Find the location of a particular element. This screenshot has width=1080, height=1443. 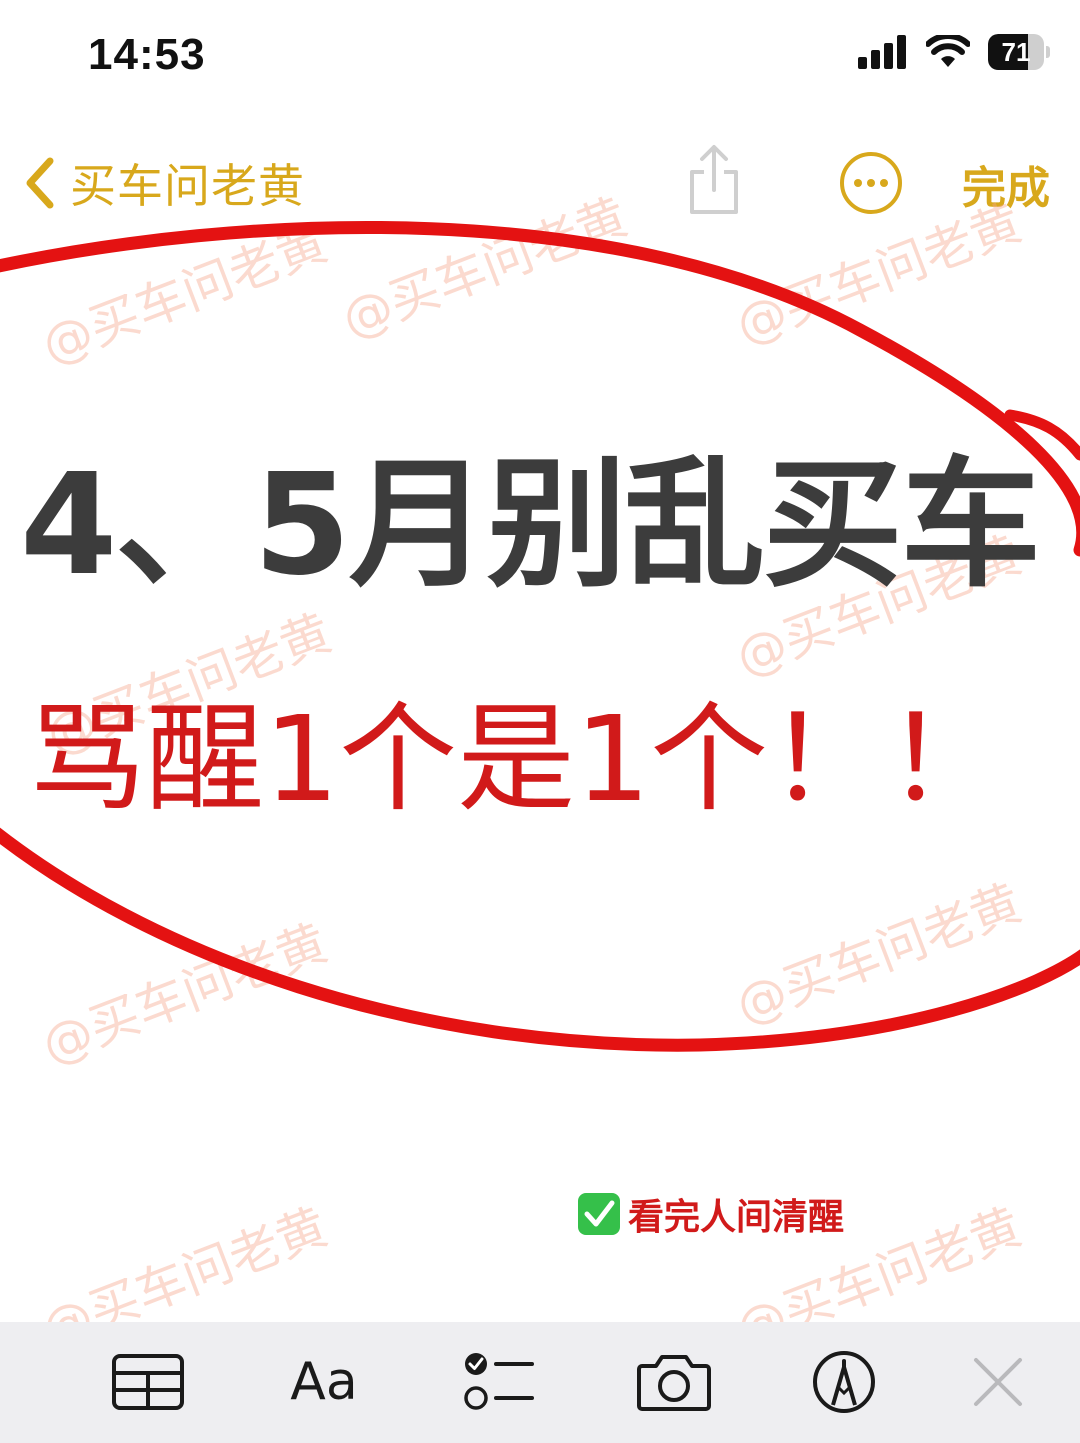

status-icons: 71 is located at coordinates (954, 52).